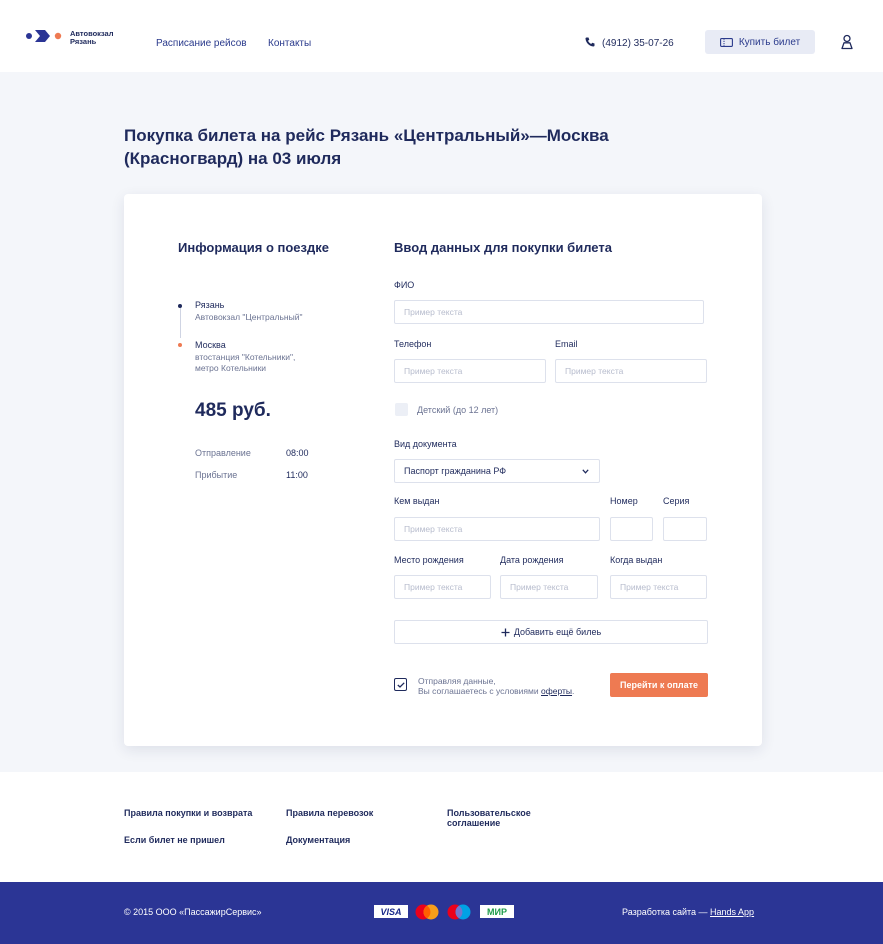 This screenshot has width=883, height=944. What do you see at coordinates (659, 685) in the screenshot?
I see `pay-button: Перейти к оплате` at bounding box center [659, 685].